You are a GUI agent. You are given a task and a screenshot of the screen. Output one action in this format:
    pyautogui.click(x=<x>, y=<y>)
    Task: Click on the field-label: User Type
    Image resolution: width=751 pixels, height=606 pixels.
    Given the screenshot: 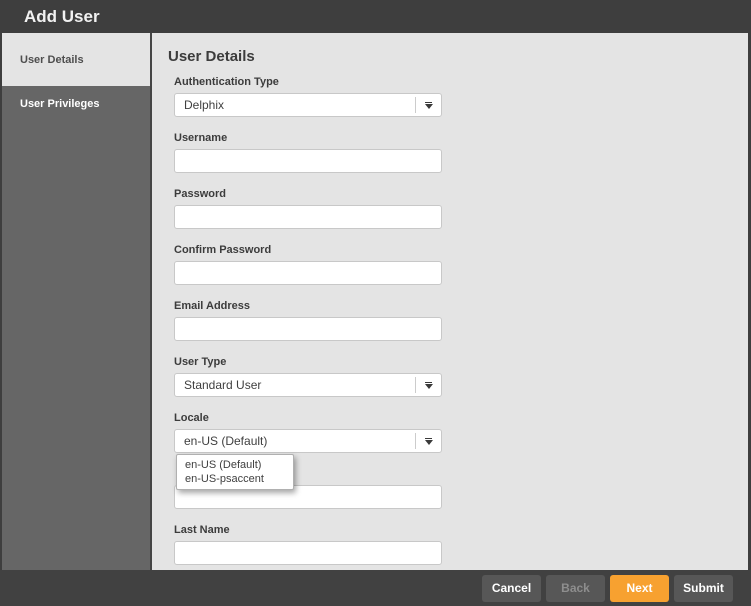 What is the action you would take?
    pyautogui.click(x=200, y=362)
    